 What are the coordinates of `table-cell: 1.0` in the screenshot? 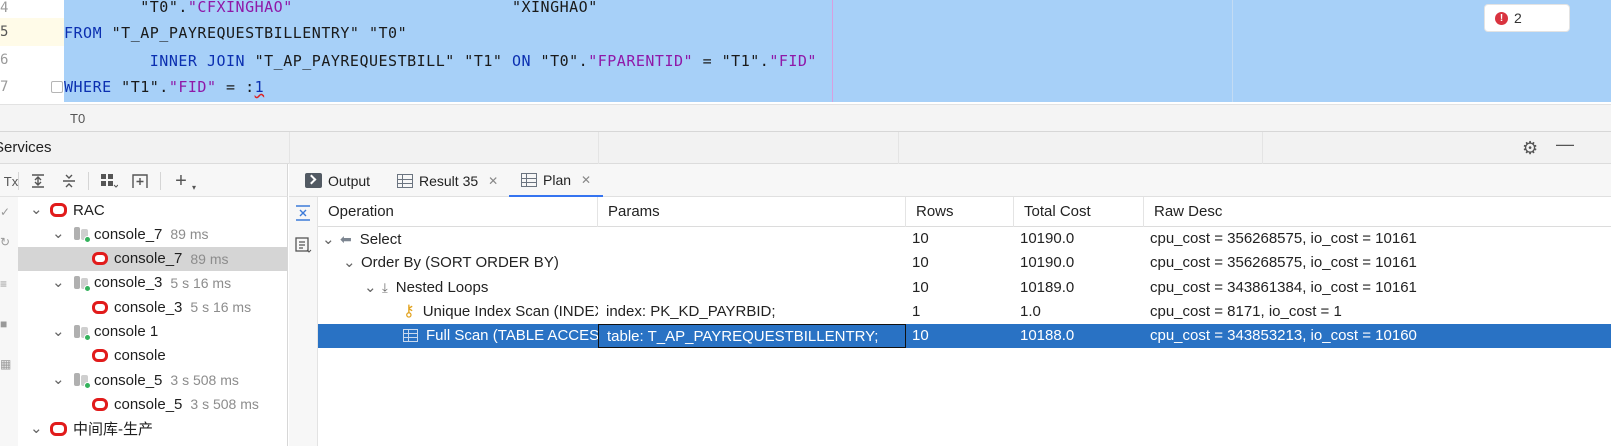 It's located at (1079, 312).